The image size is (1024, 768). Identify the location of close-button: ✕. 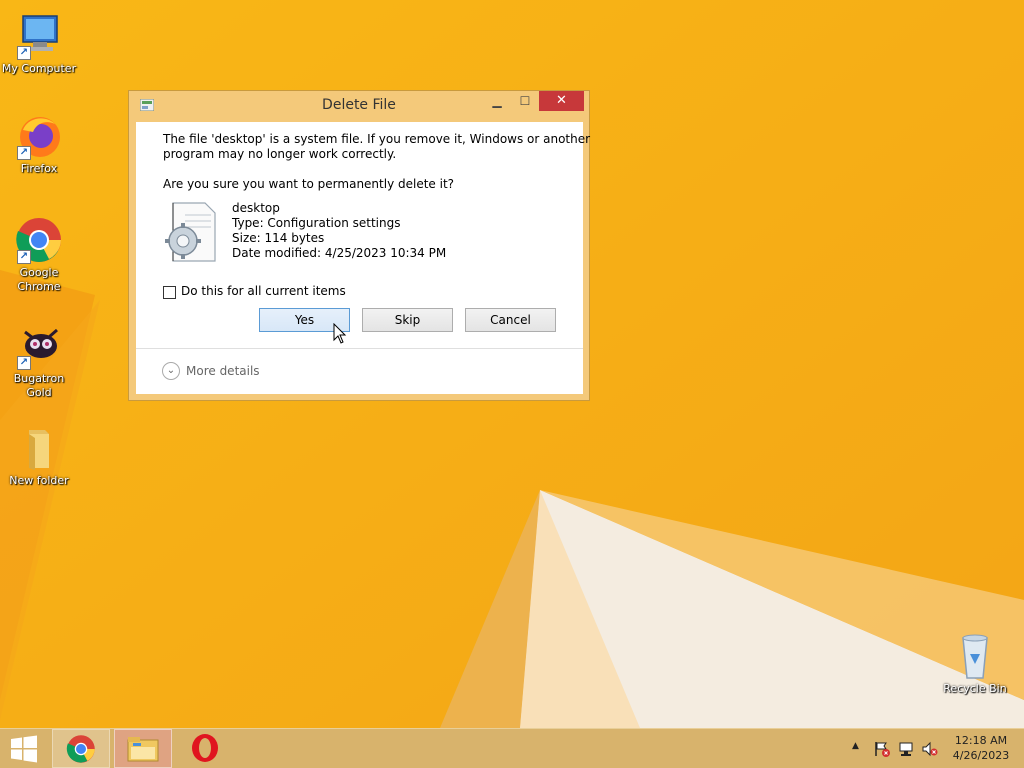
(561, 101).